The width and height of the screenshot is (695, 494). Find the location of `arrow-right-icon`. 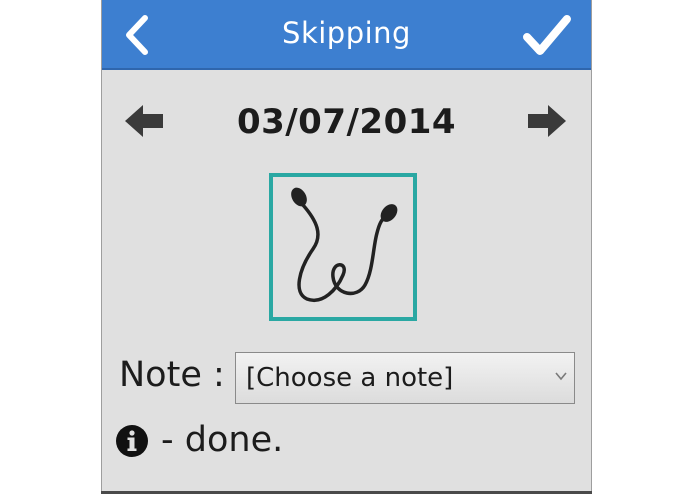

arrow-right-icon is located at coordinates (547, 121).